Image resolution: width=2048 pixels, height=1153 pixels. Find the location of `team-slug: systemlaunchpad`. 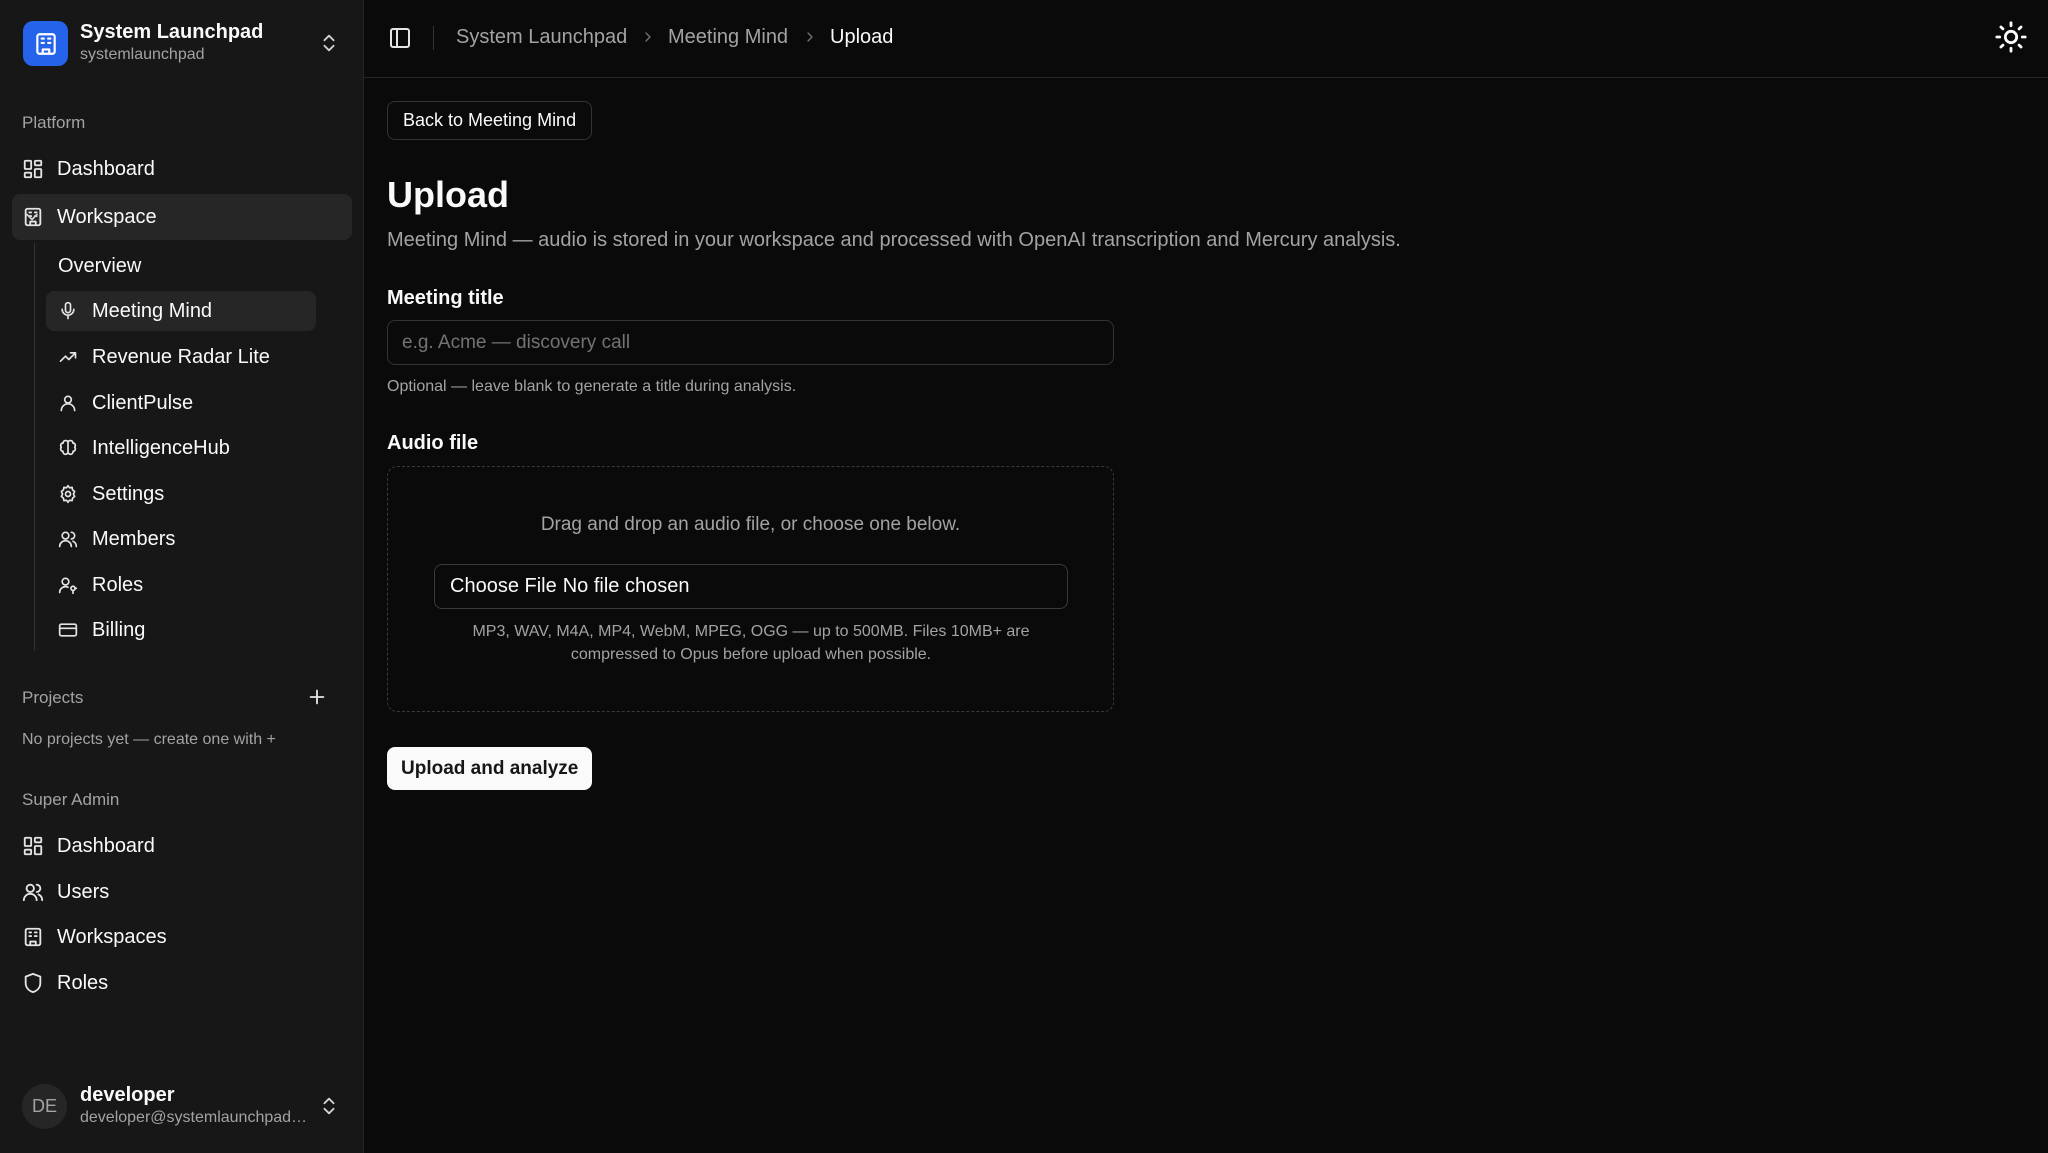

team-slug: systemlaunchpad is located at coordinates (142, 54).